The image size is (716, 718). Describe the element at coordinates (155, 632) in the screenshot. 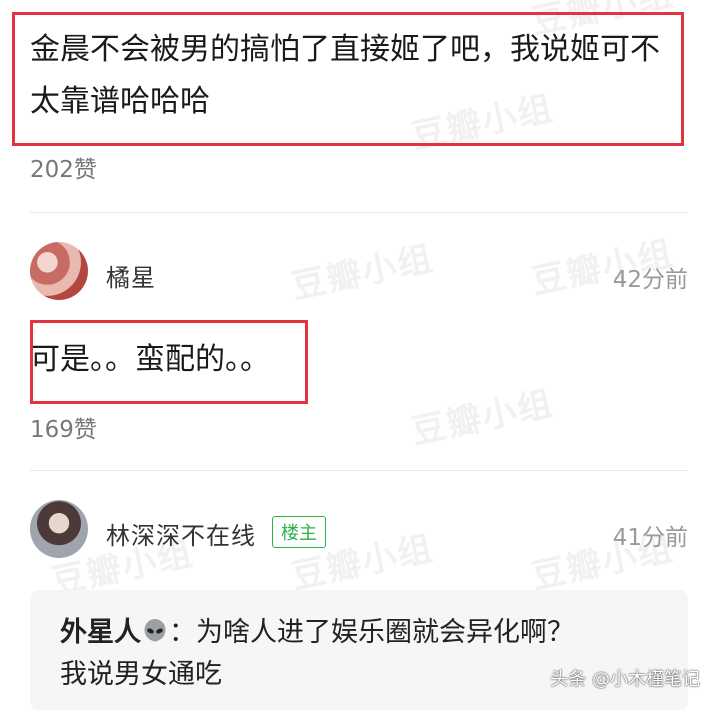

I see `alien-icon` at that location.